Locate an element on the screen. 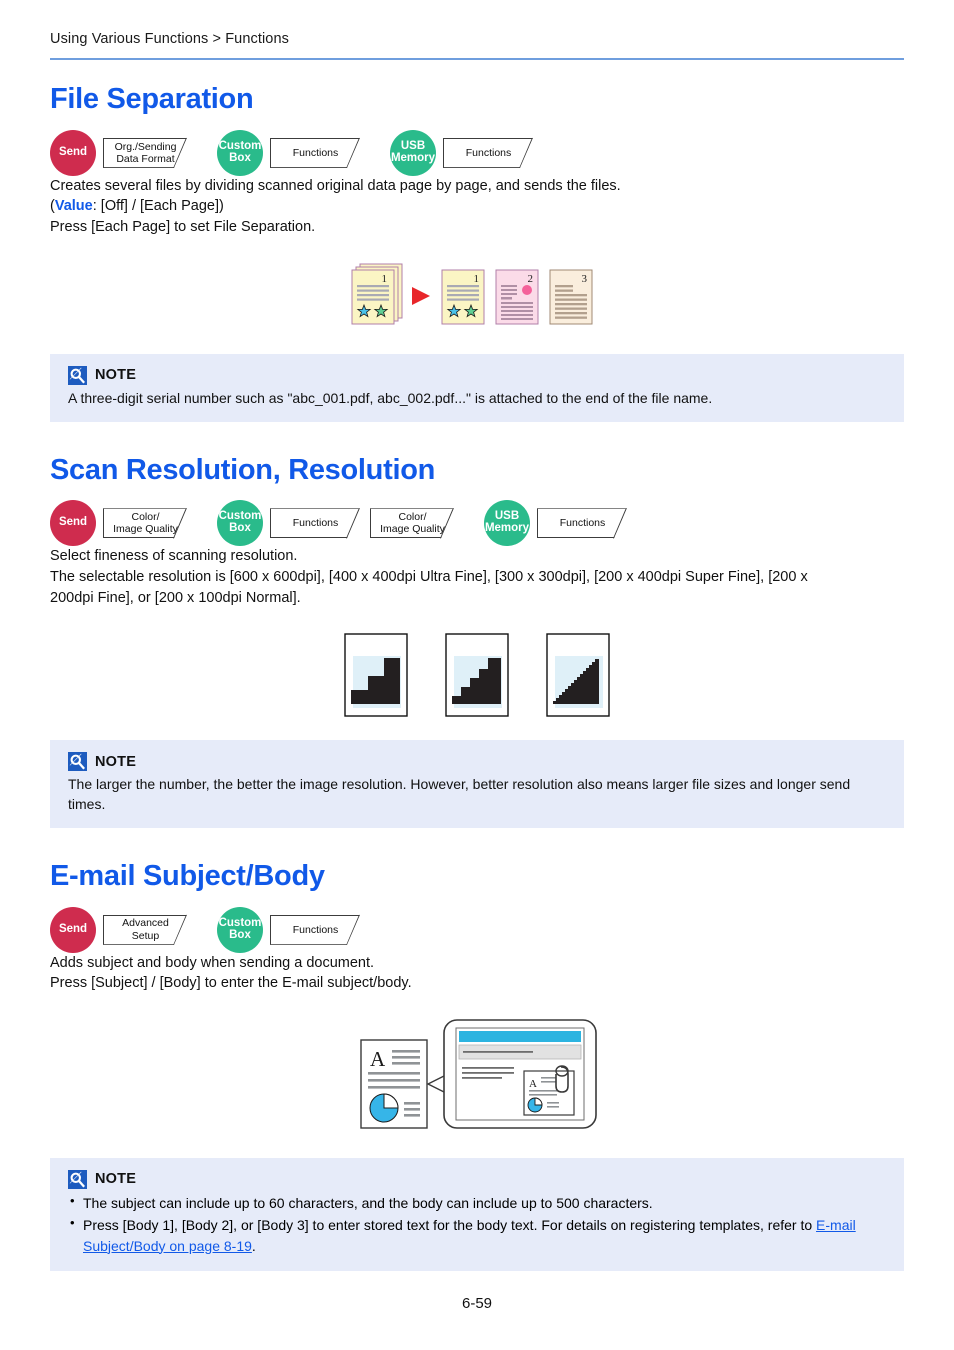  section-title-email-subject-body: E-mail Subject/Body is located at coordinates (187, 875).